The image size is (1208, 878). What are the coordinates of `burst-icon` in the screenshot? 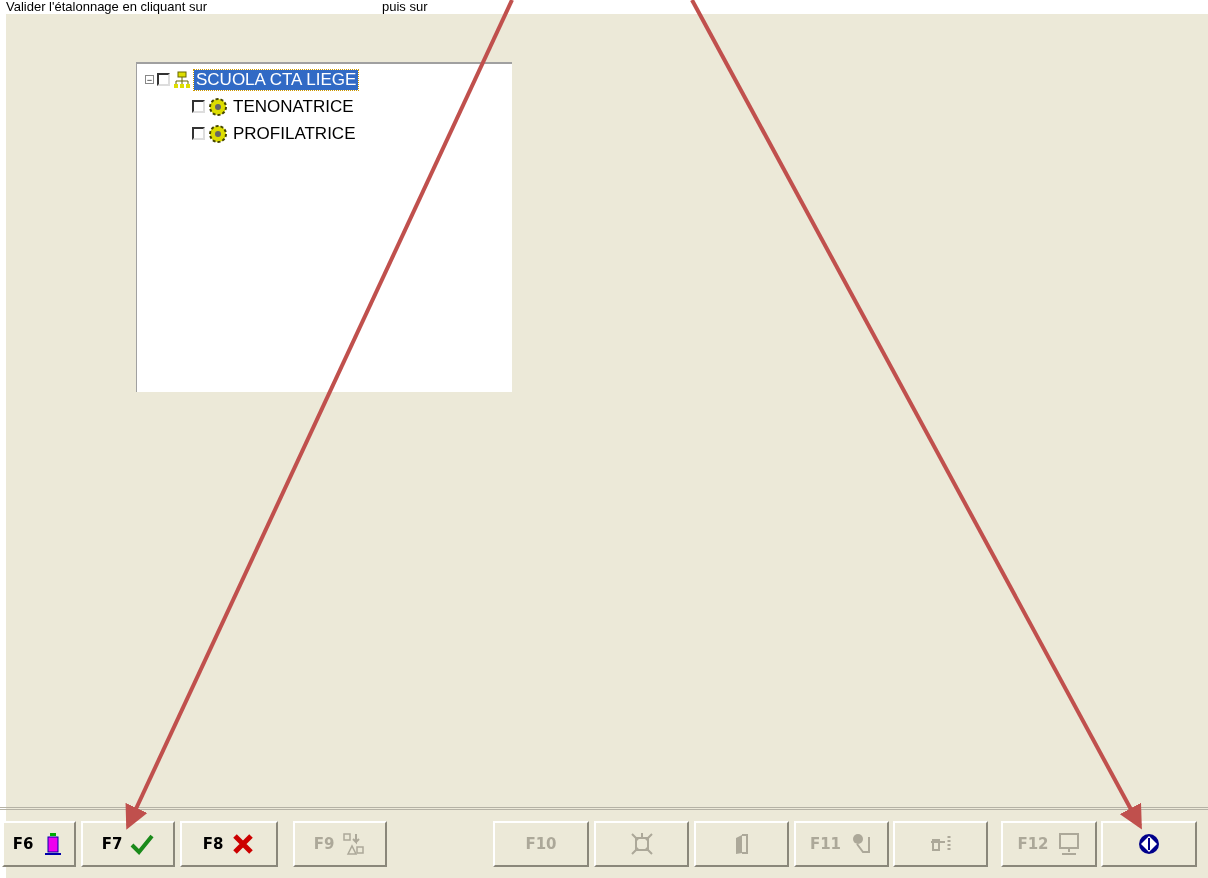 It's located at (641, 844).